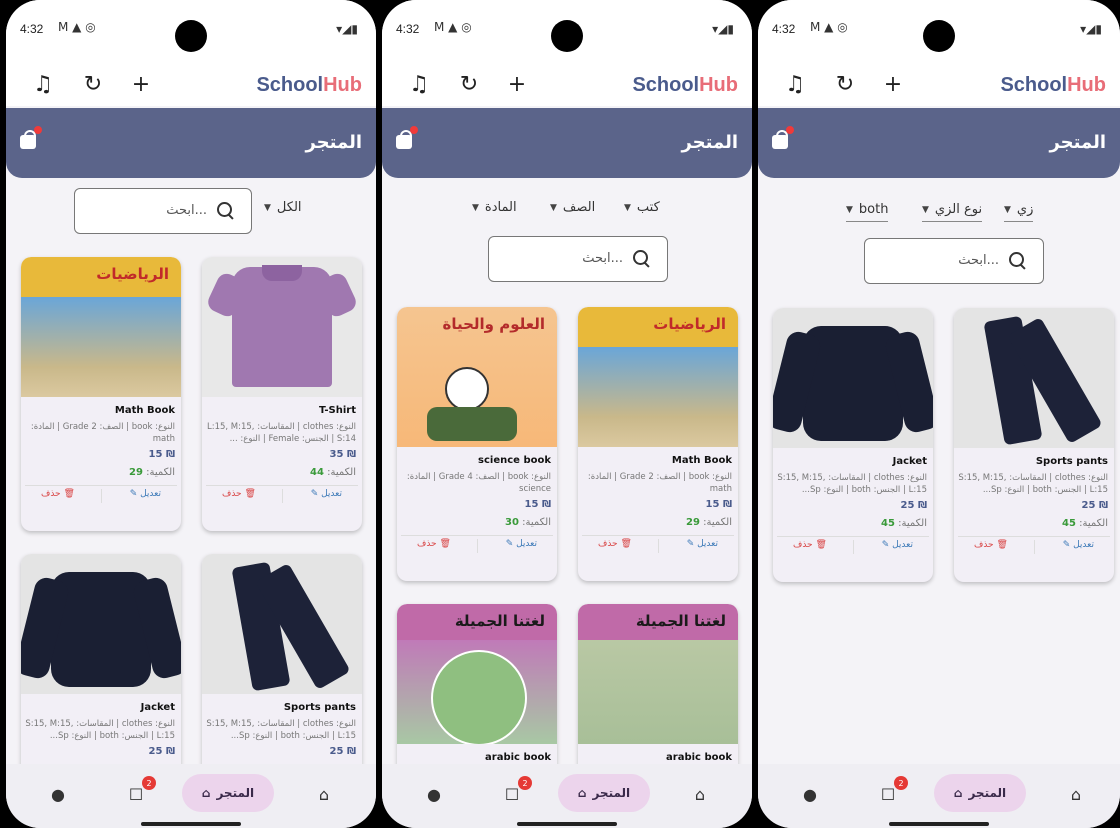  What do you see at coordinates (191, 32) in the screenshot?
I see `status-bar: 4:32 M ▲ ◎ ▾◢▮` at bounding box center [191, 32].